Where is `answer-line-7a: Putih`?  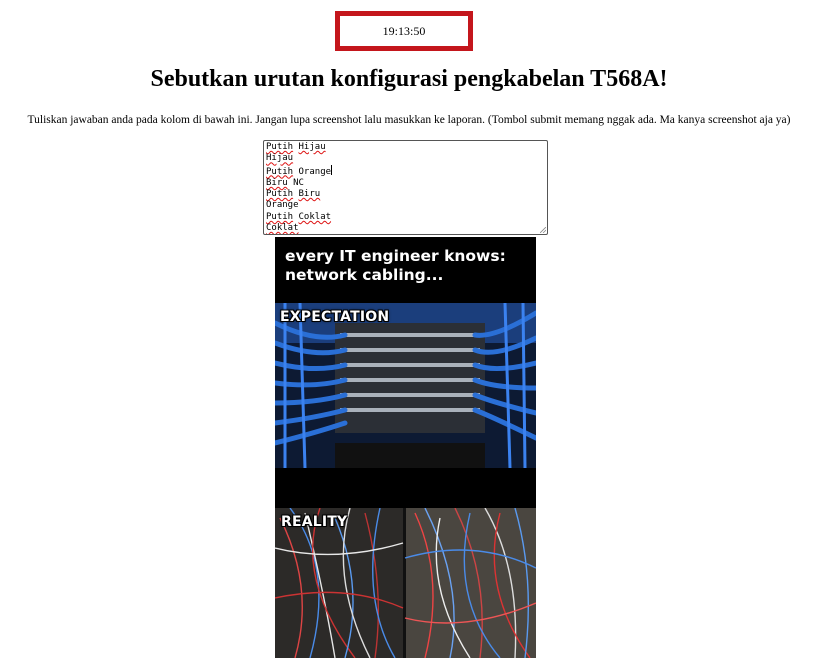
answer-line-7a: Putih is located at coordinates (280, 216).